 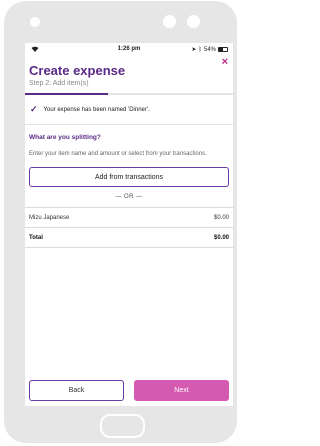 I want to click on step-subtitle: Step 2: Add item(s), so click(x=59, y=83).